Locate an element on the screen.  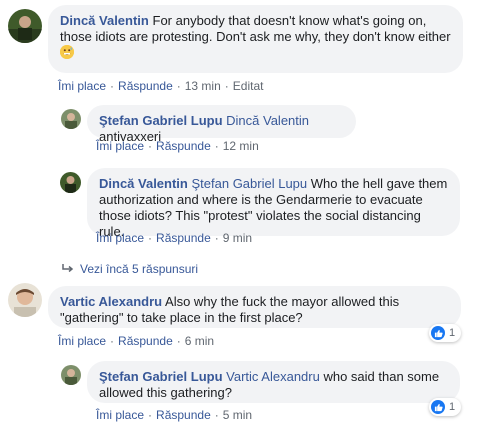
timestamp: 13 min is located at coordinates (203, 86).